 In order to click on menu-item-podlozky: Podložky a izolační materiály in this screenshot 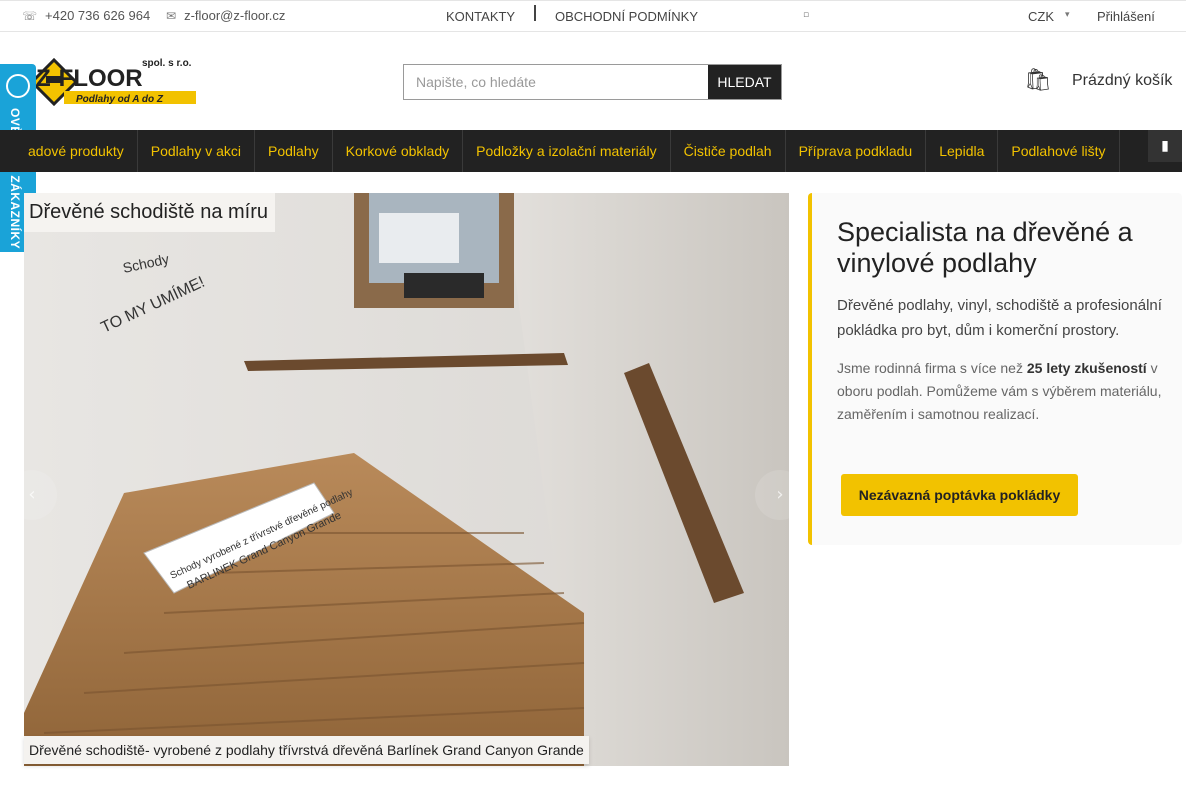, I will do `click(567, 151)`.